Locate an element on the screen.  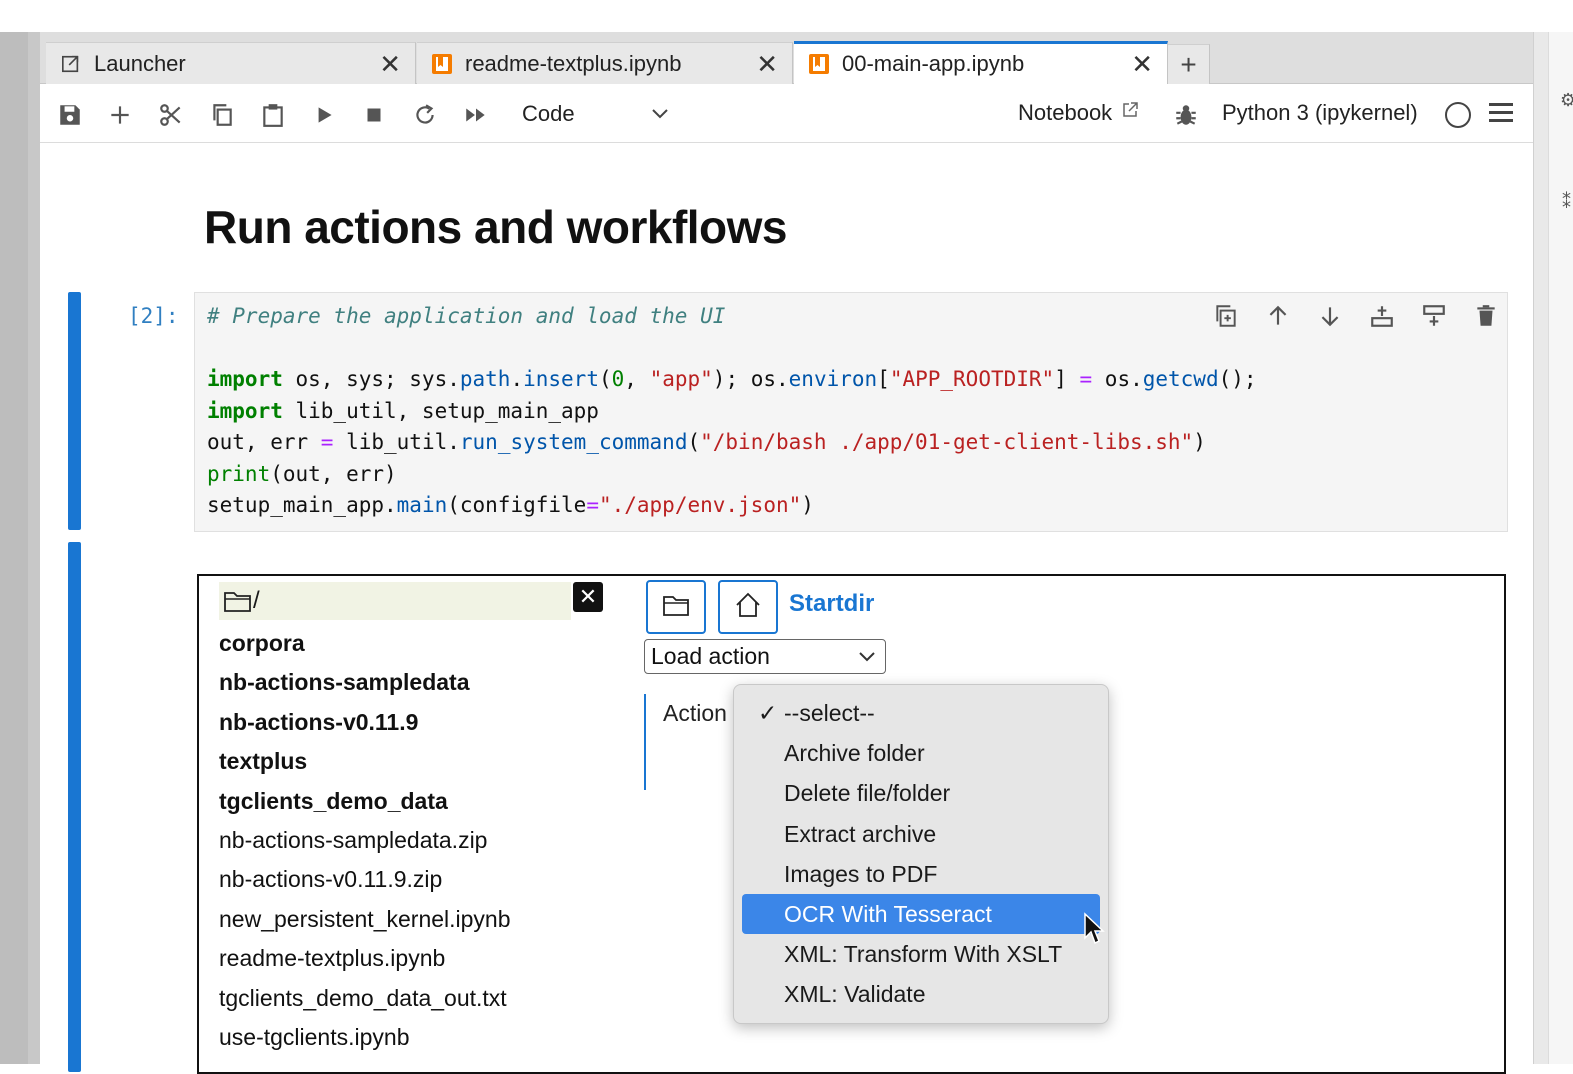
list-item: readme-textplus.ipynb is located at coordinates (419, 958).